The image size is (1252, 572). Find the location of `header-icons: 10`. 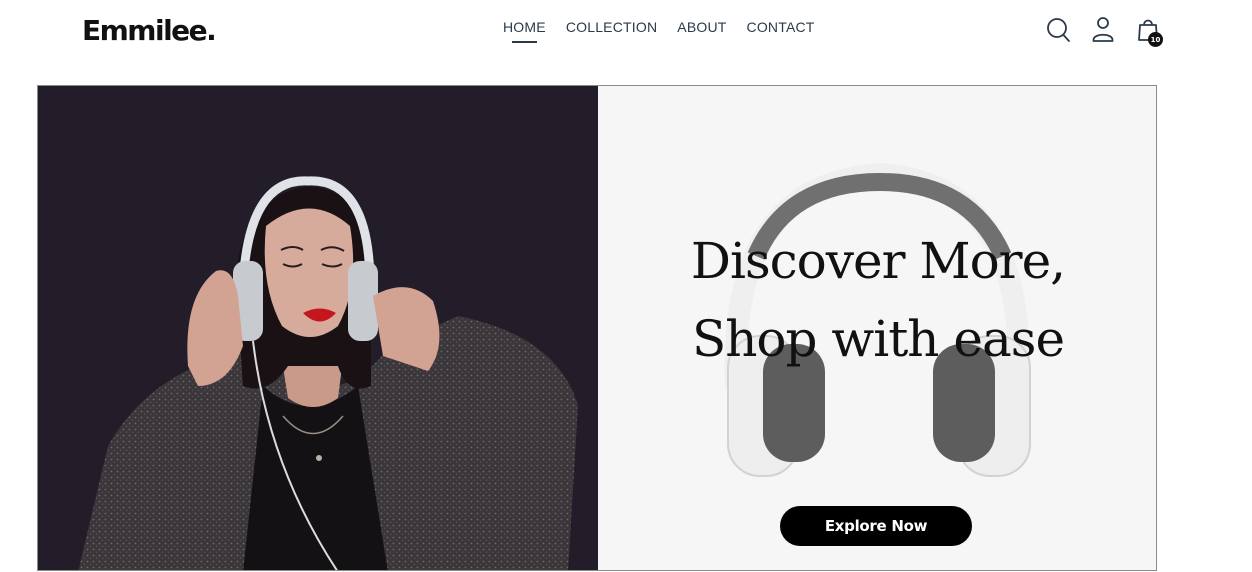

header-icons: 10 is located at coordinates (1104, 31).